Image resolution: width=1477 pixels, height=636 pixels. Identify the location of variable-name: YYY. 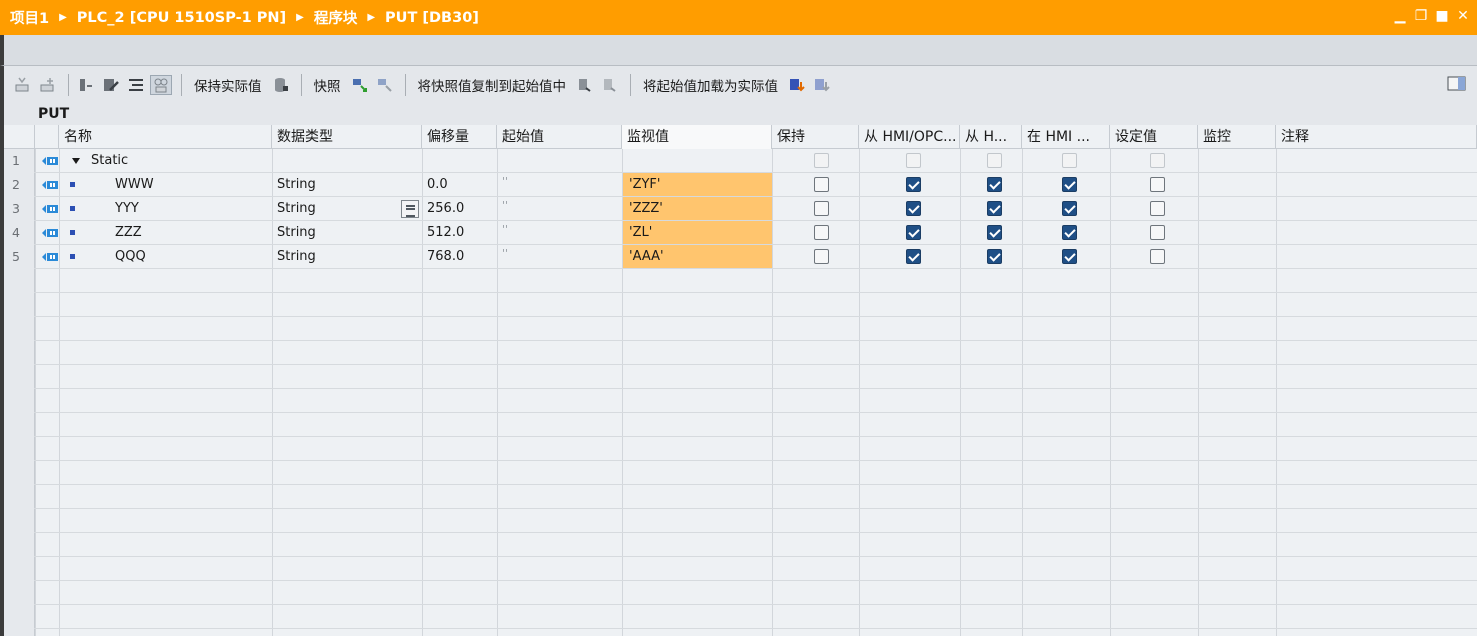
(124, 209).